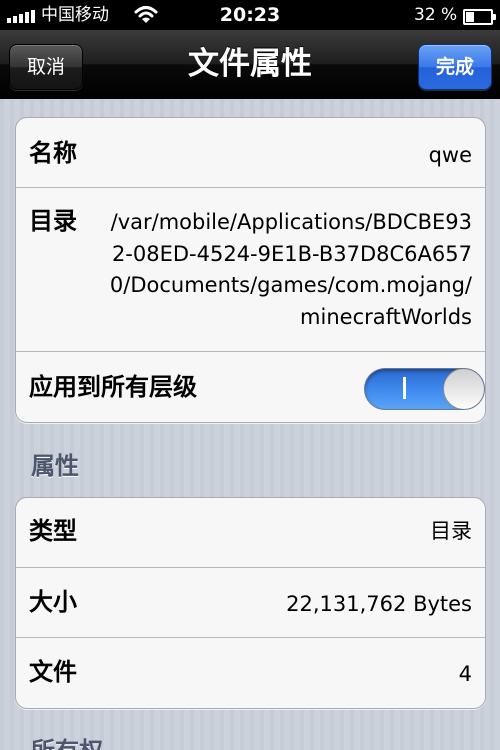 This screenshot has width=500, height=750. Describe the element at coordinates (67, 743) in the screenshot. I see `ownership-section-header: 所有权` at that location.